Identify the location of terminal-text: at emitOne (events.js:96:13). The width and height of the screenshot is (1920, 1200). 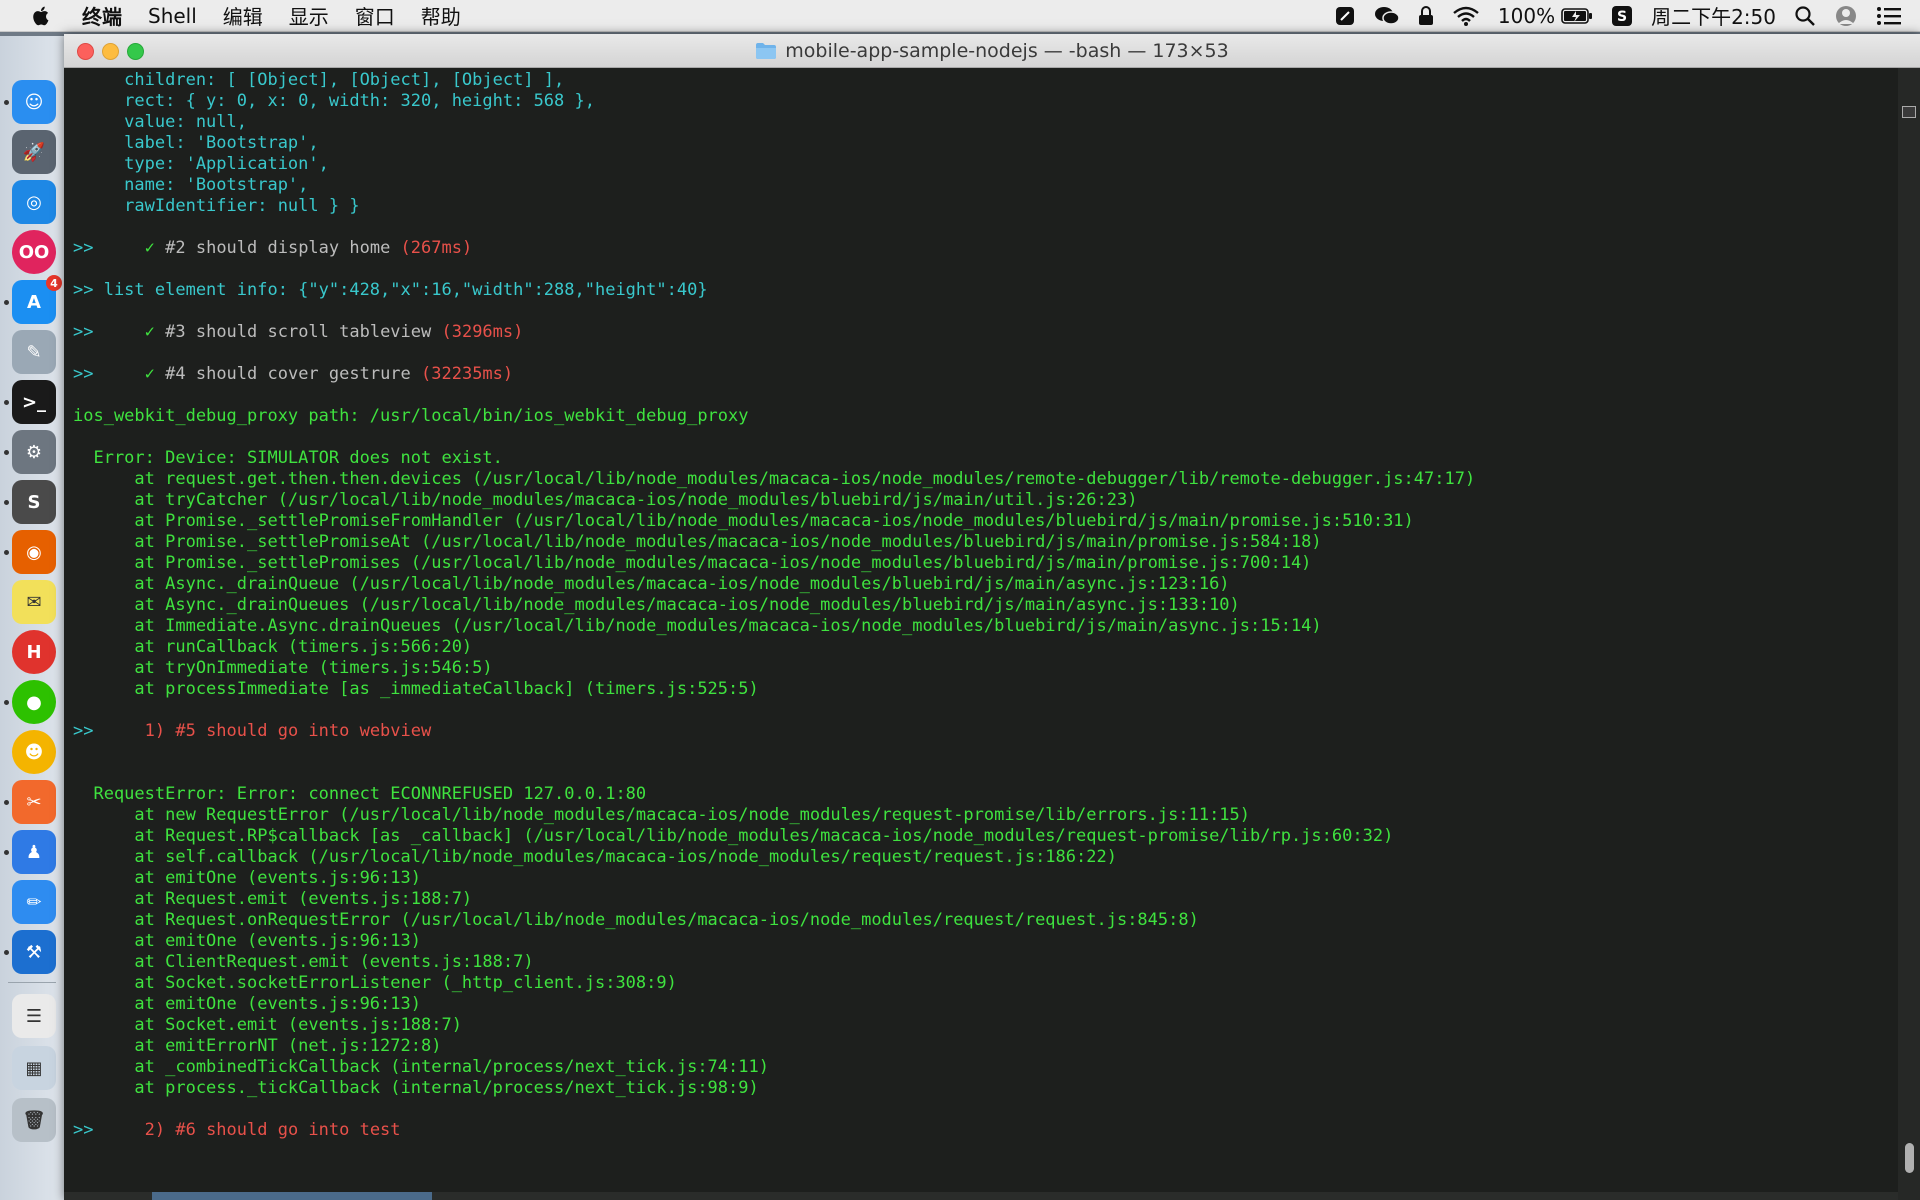
(247, 1004).